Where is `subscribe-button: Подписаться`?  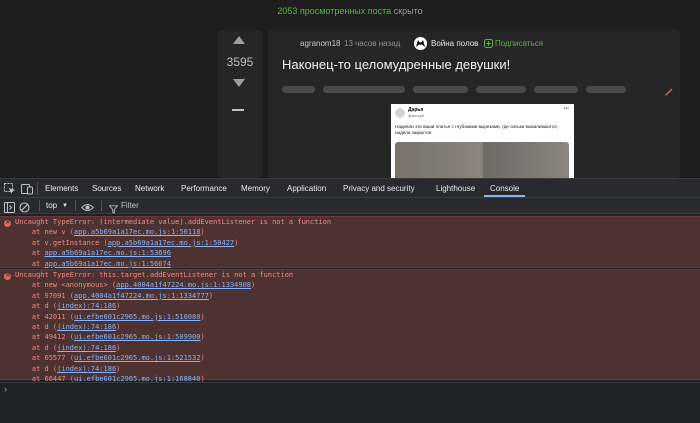 subscribe-button: Подписаться is located at coordinates (519, 43).